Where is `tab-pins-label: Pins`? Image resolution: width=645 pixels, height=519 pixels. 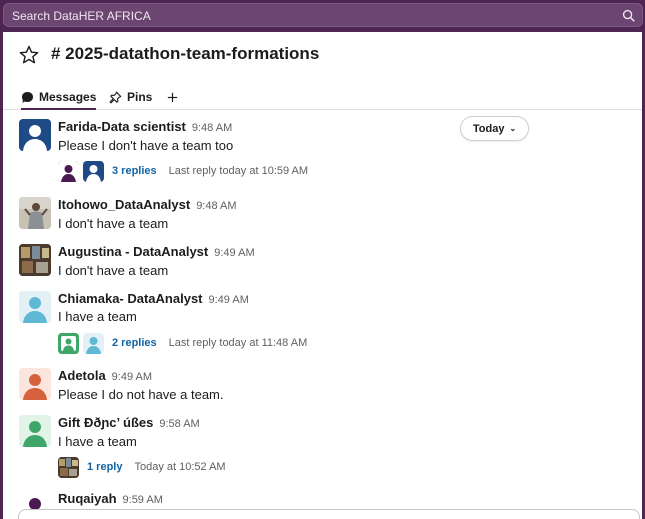
tab-pins-label: Pins is located at coordinates (140, 97).